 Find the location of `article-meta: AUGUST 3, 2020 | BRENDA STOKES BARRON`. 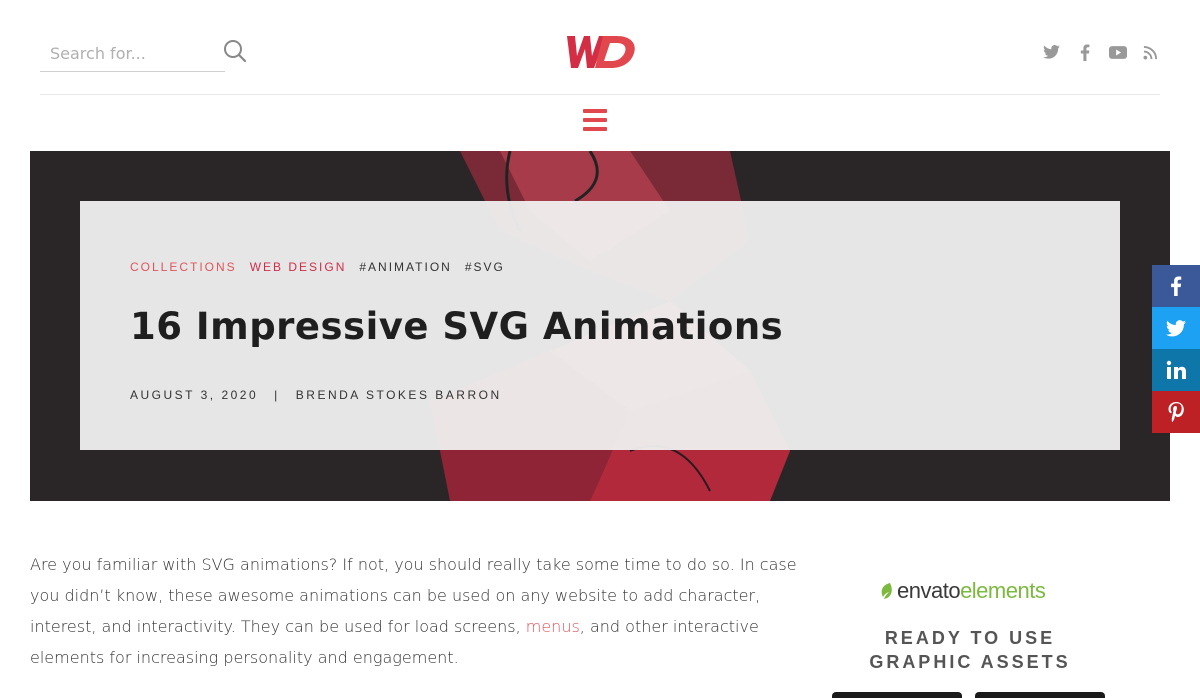

article-meta: AUGUST 3, 2020 | BRENDA STOKES BARRON is located at coordinates (316, 395).